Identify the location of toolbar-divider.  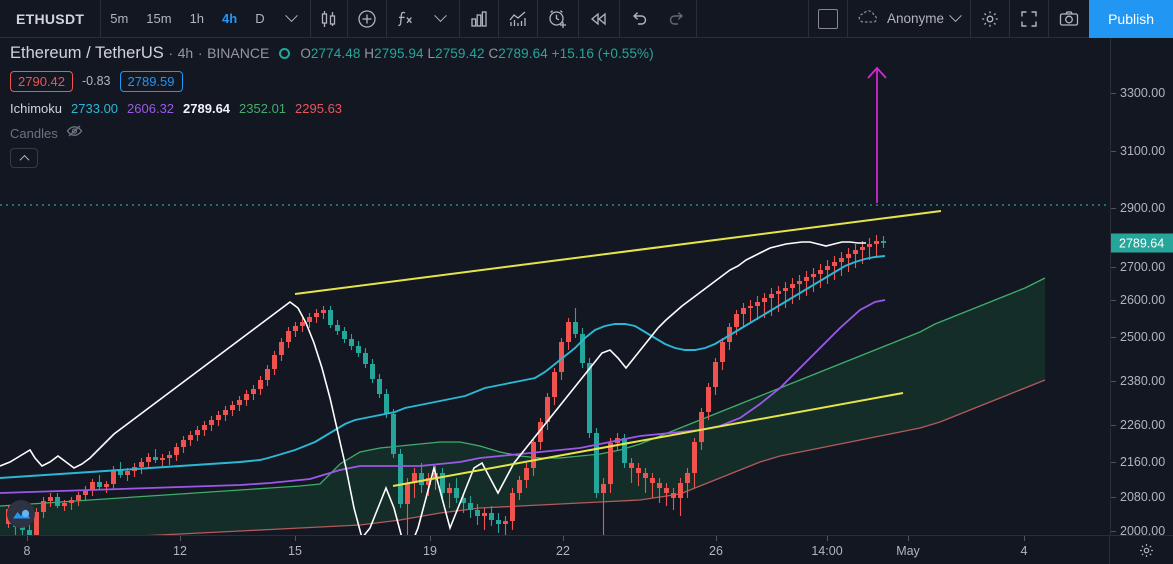
(696, 19).